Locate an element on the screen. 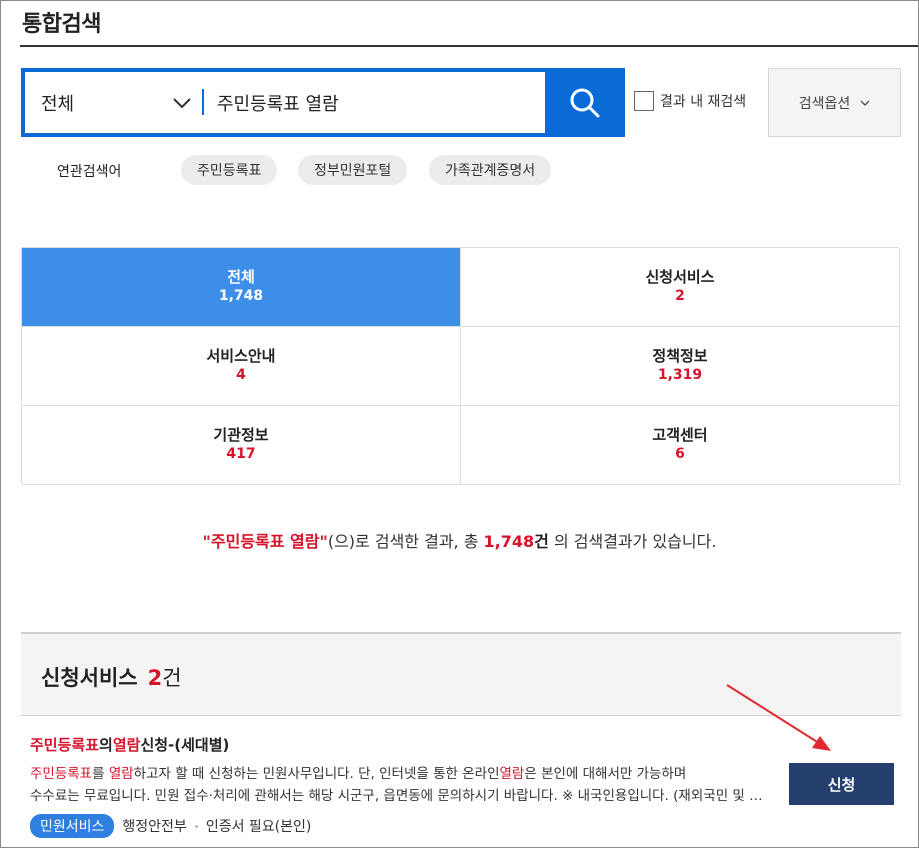 This screenshot has width=919, height=848. category-count: 417 is located at coordinates (241, 454).